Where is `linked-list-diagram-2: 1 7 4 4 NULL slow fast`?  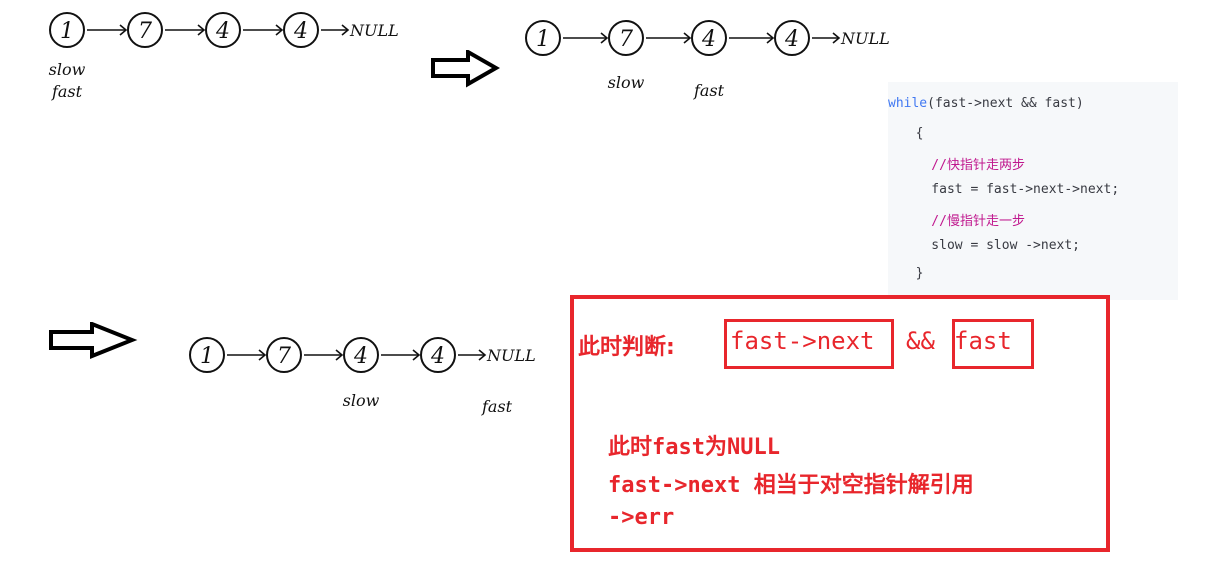
linked-list-diagram-2: 1 7 4 4 NULL slow fast is located at coordinates (707, 60).